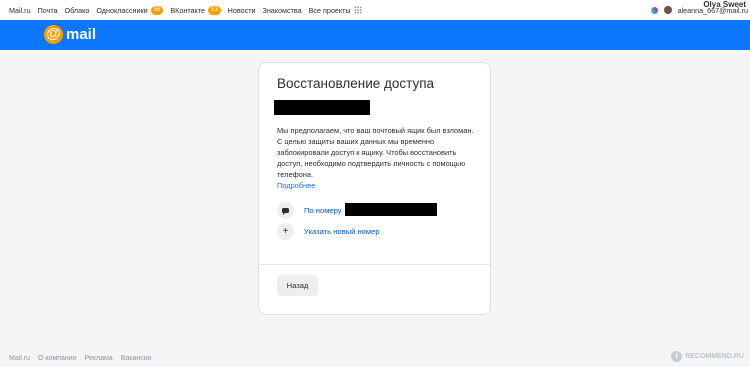 The image size is (750, 367). I want to click on grid-icon, so click(357, 10).